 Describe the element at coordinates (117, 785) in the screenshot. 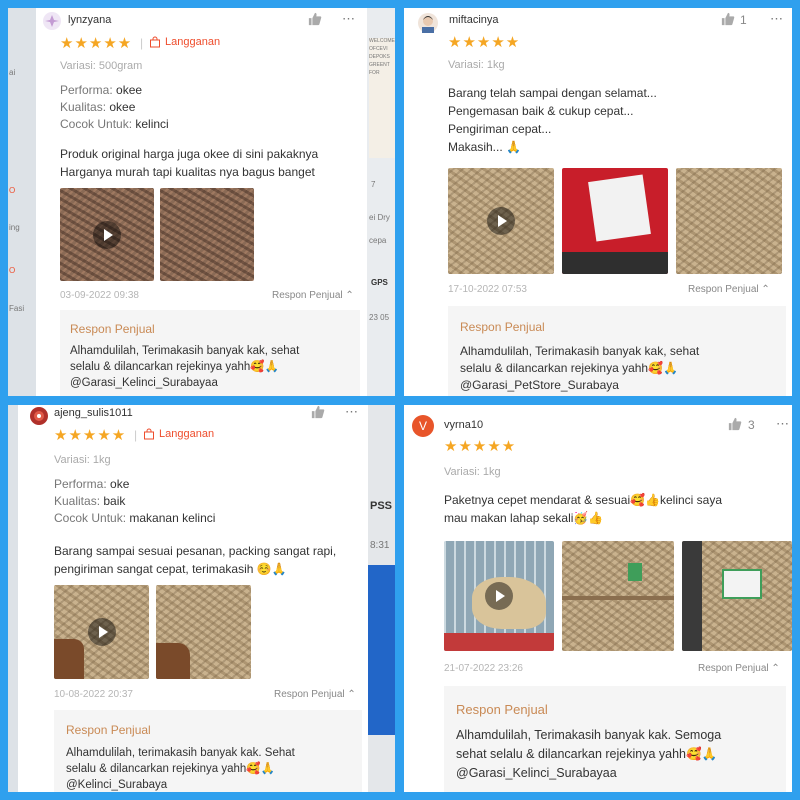

I see `seller-reply-line: @Kelinci_Surabaya` at that location.